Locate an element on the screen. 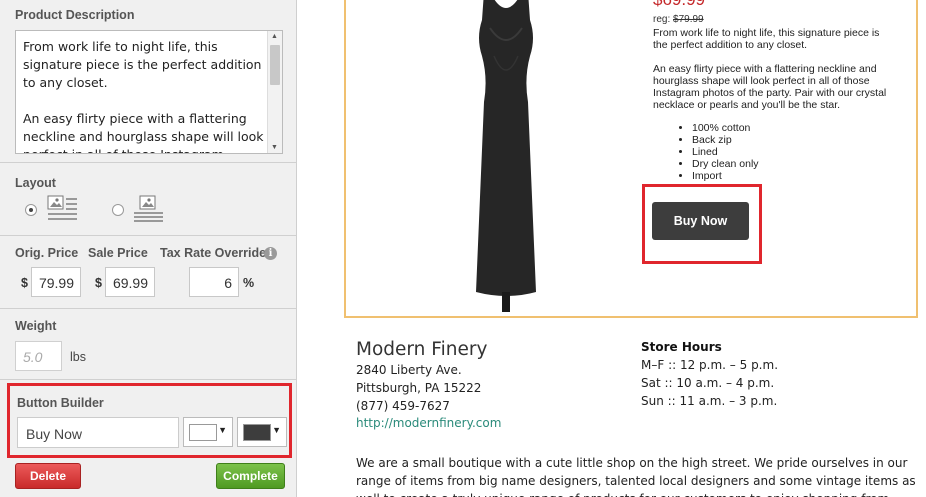 Image resolution: width=926 pixels, height=497 pixels. store-name: Modern Finery is located at coordinates (422, 349).